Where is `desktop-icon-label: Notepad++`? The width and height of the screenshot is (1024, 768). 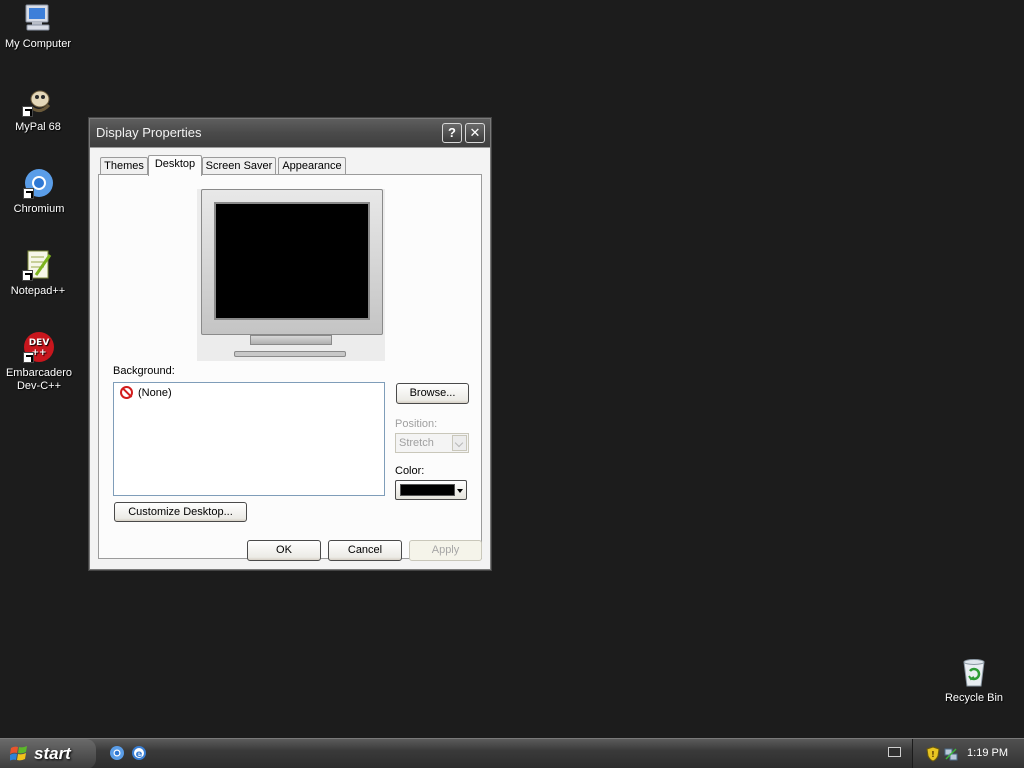 desktop-icon-label: Notepad++ is located at coordinates (38, 291).